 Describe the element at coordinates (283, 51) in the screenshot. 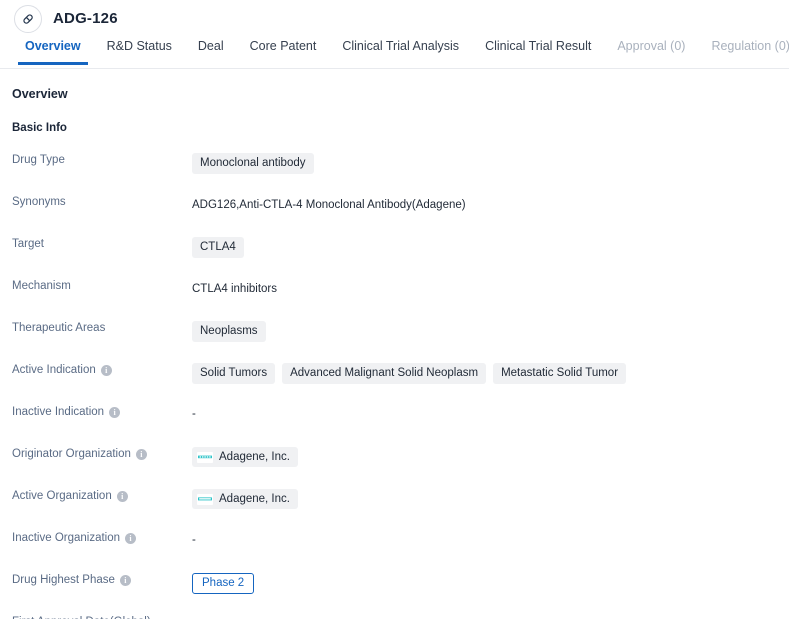

I see `tab-core-patent: Core Patent` at that location.